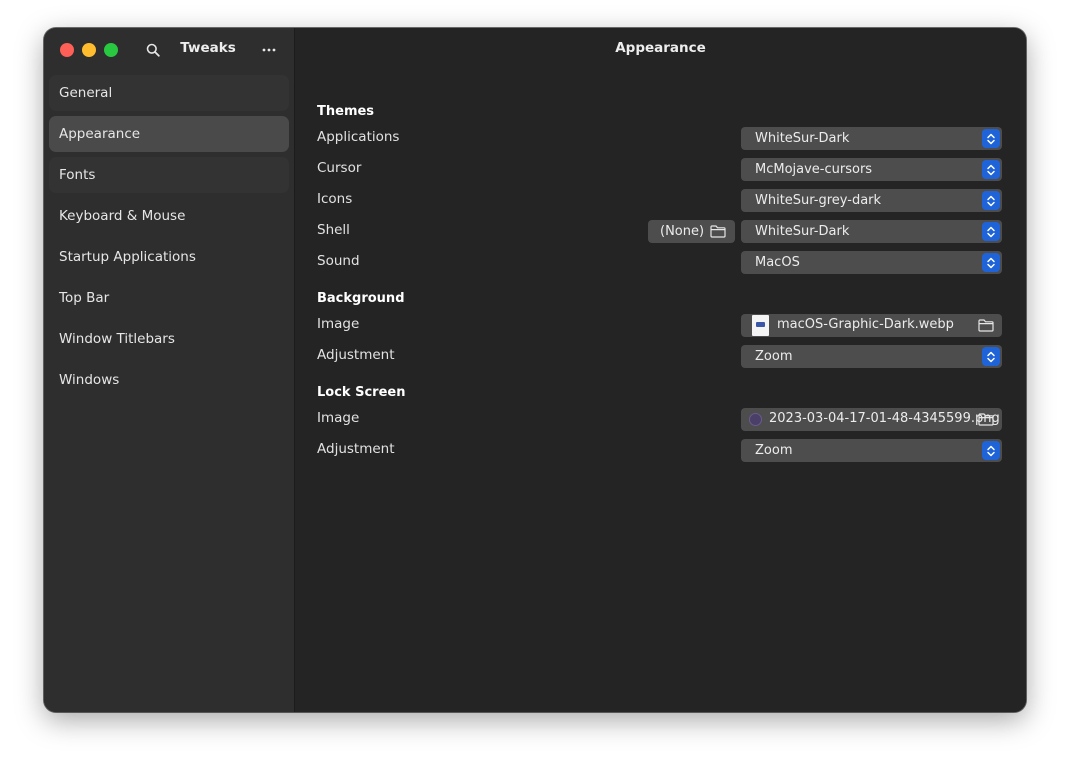 The image size is (1070, 772). I want to click on shell-file-chooser-button: (None), so click(691, 231).